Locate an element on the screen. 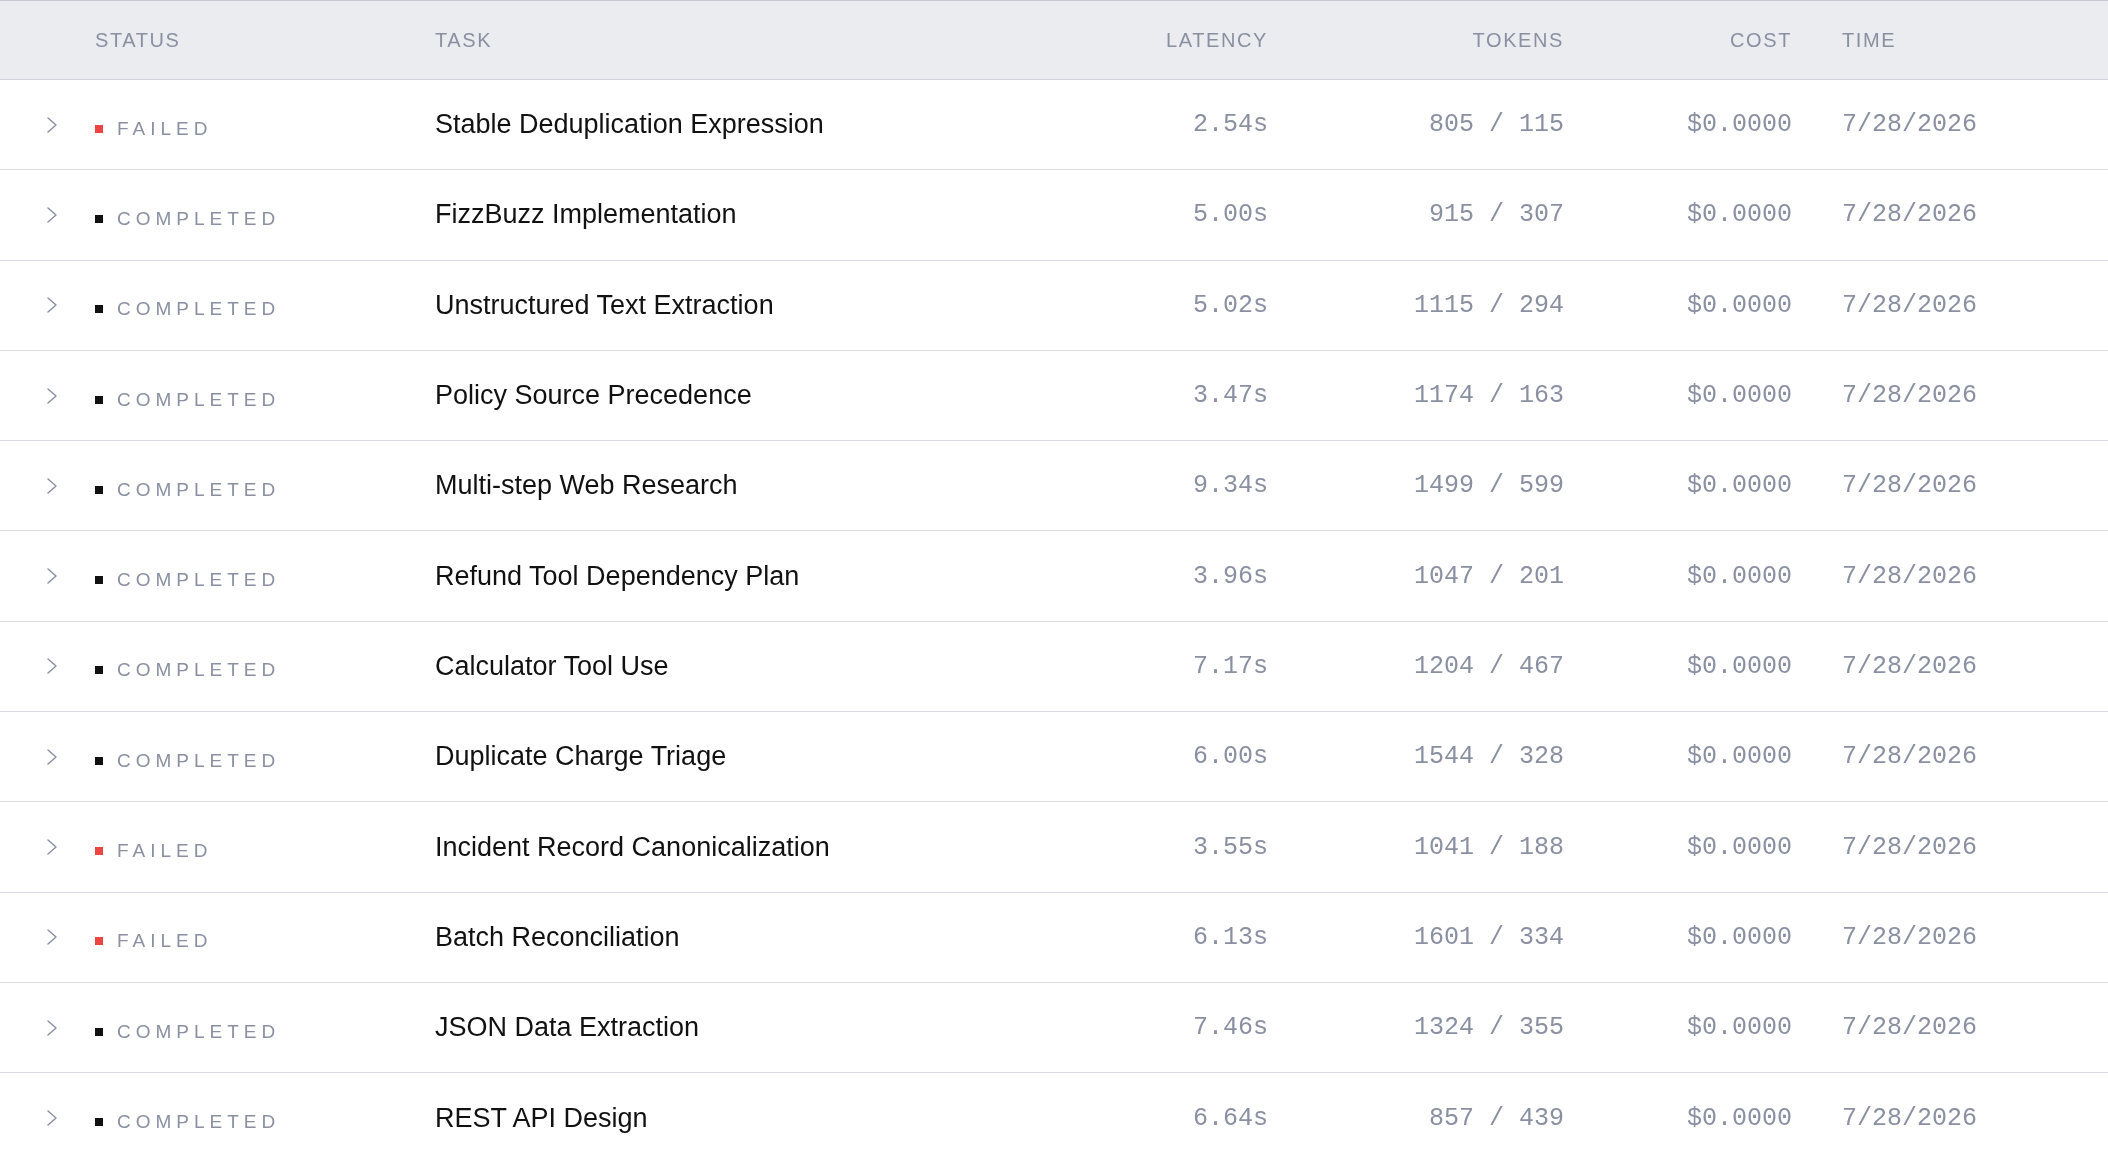  task-name: Batch Reconciliation is located at coordinates (557, 937).